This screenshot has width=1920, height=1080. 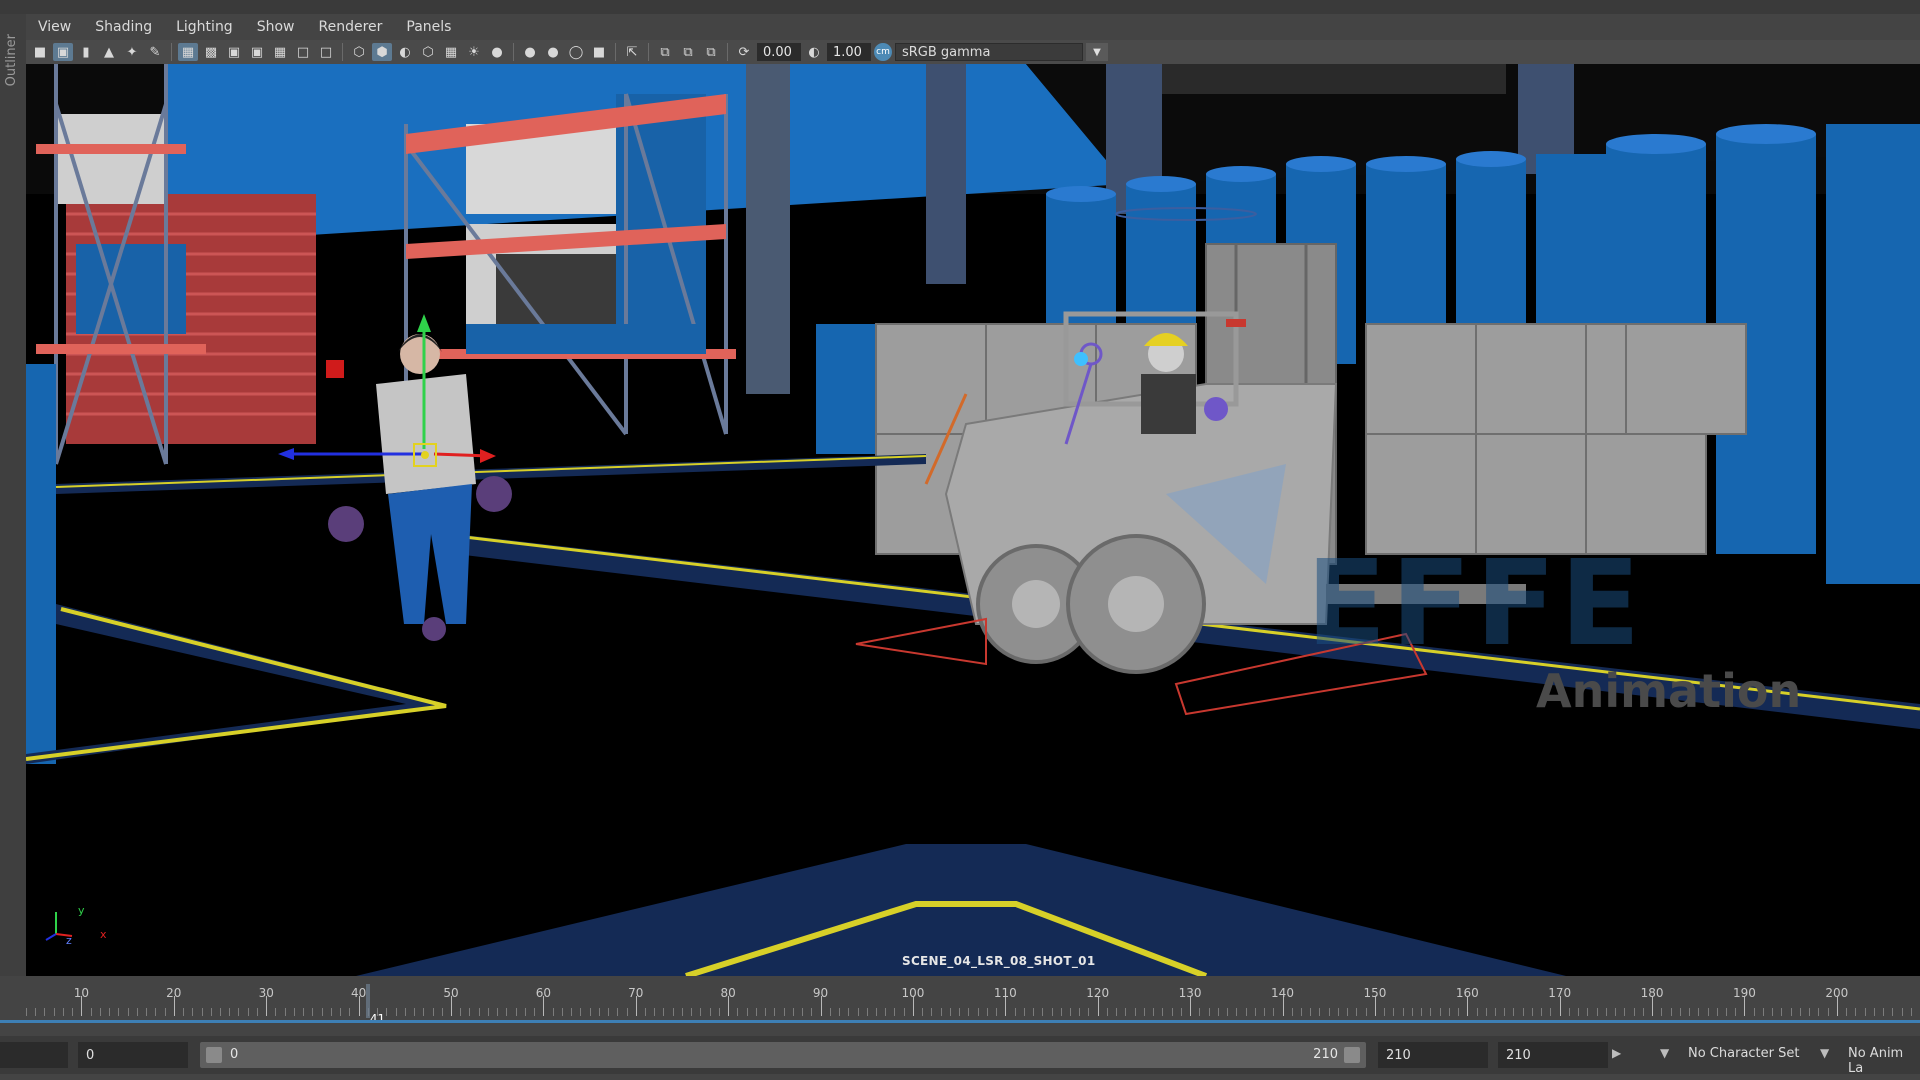 What do you see at coordinates (451, 52) in the screenshot?
I see `textured-icon: ▦` at bounding box center [451, 52].